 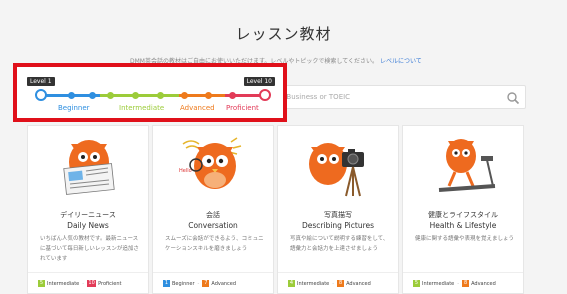 What do you see at coordinates (513, 98) in the screenshot?
I see `search-icon` at bounding box center [513, 98].